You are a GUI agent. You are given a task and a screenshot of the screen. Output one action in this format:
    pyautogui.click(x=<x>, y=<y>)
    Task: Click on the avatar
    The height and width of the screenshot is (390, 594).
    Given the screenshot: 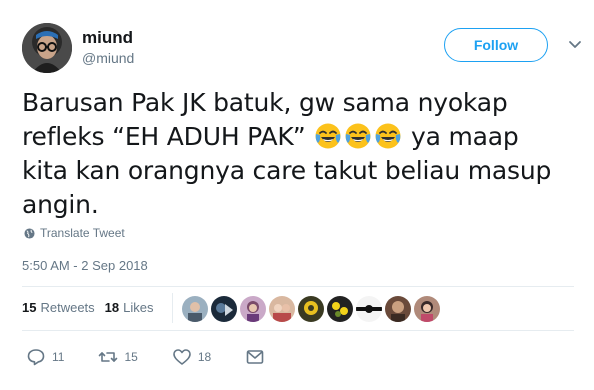 What is the action you would take?
    pyautogui.click(x=47, y=48)
    